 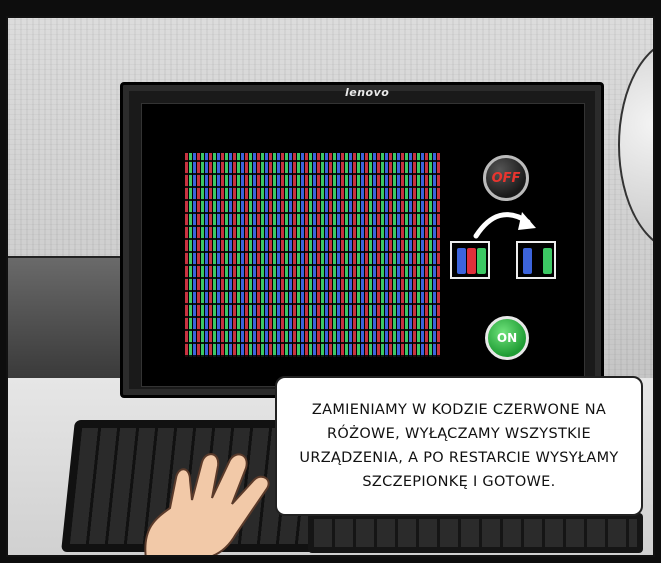 I want to click on speech-line: RÓŻOWE, WYŁĄCZAMY WSZYSTKIE, so click(x=459, y=434).